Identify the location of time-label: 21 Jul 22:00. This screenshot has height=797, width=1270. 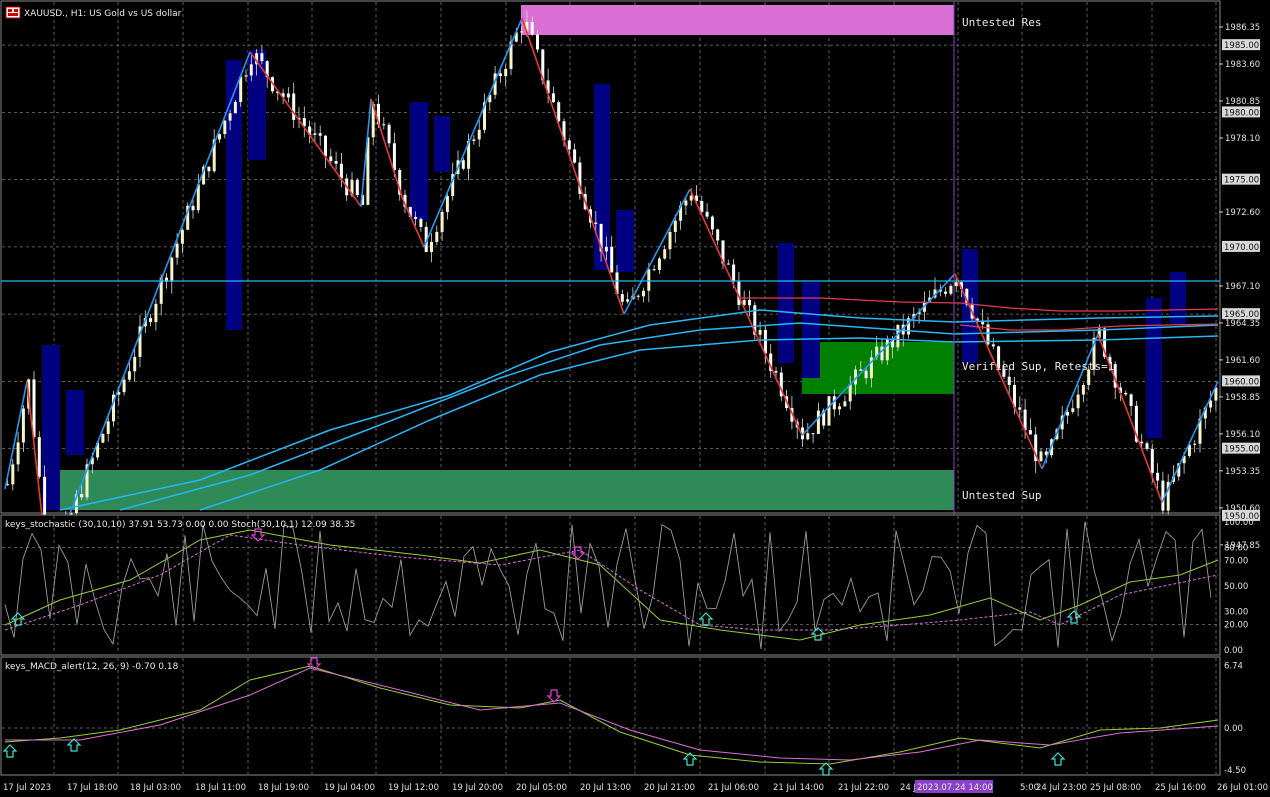
(863, 788).